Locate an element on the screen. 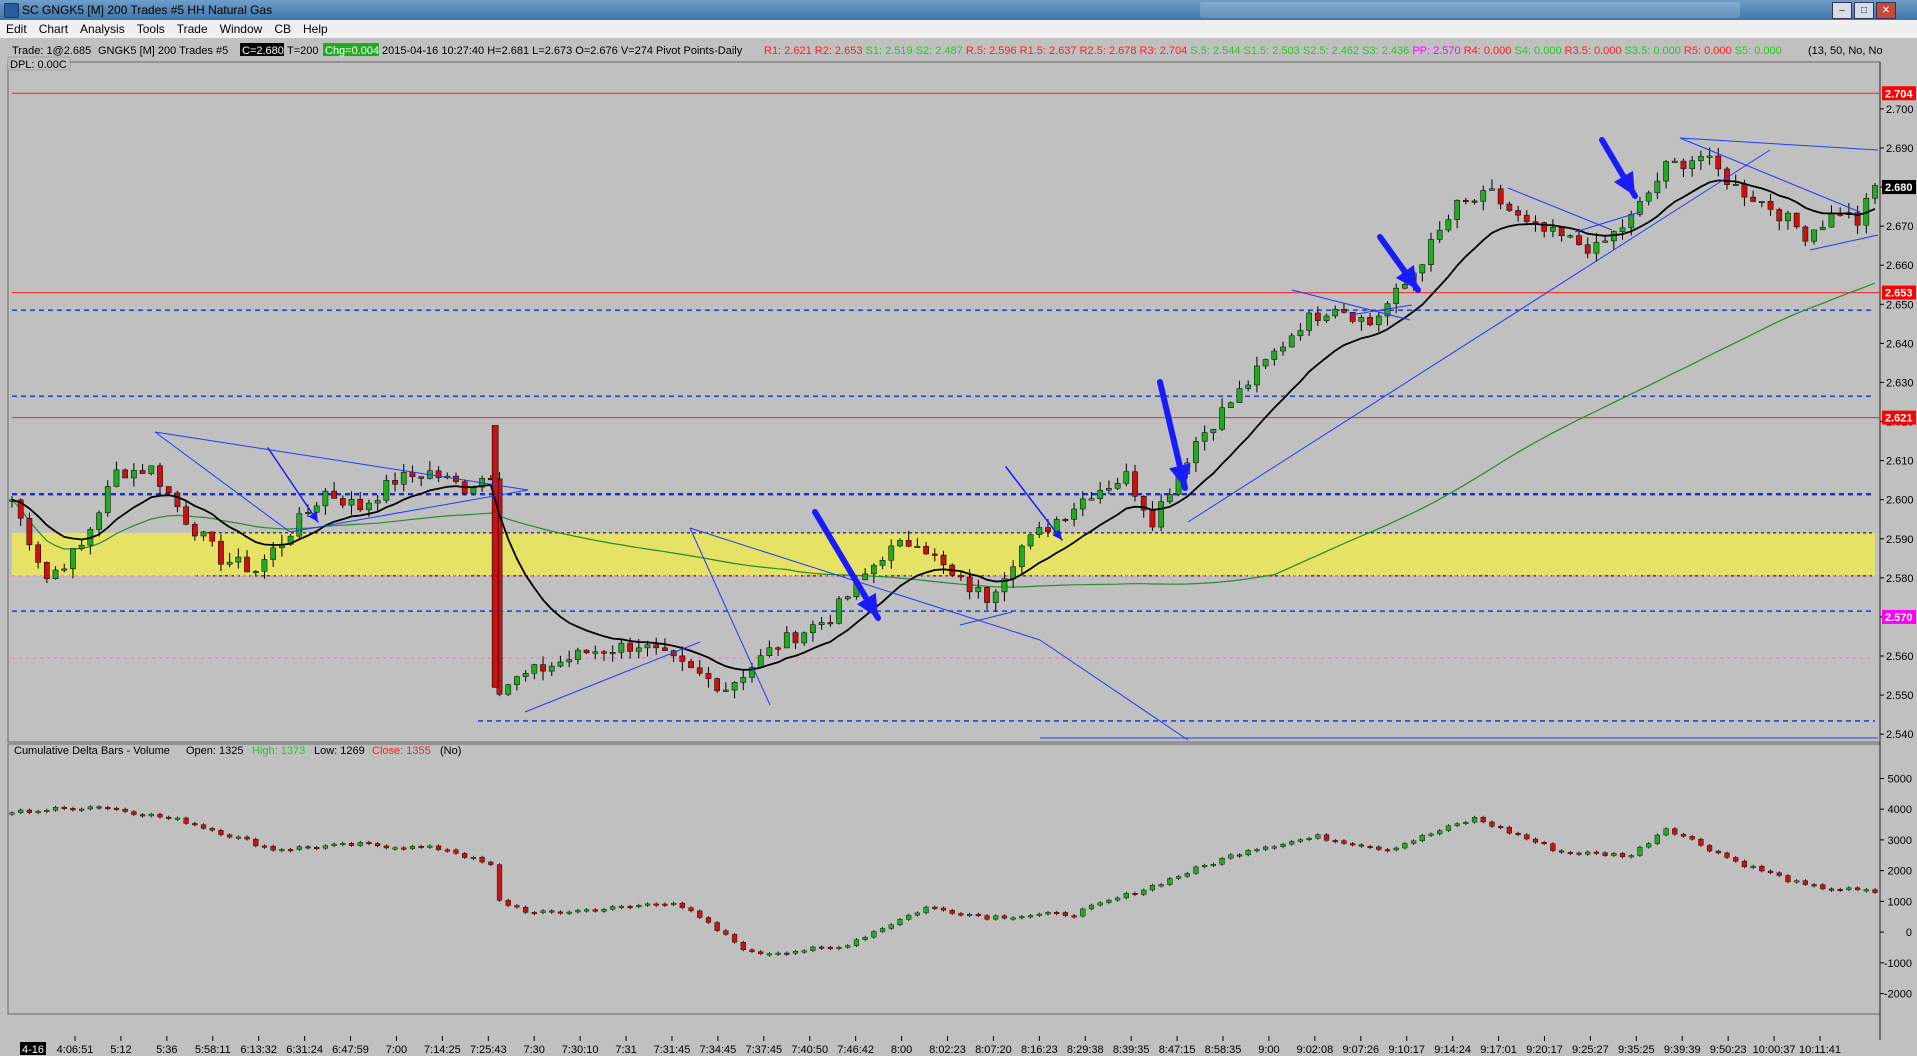  time-tick-label: 8:29:38 is located at coordinates (1085, 1050).